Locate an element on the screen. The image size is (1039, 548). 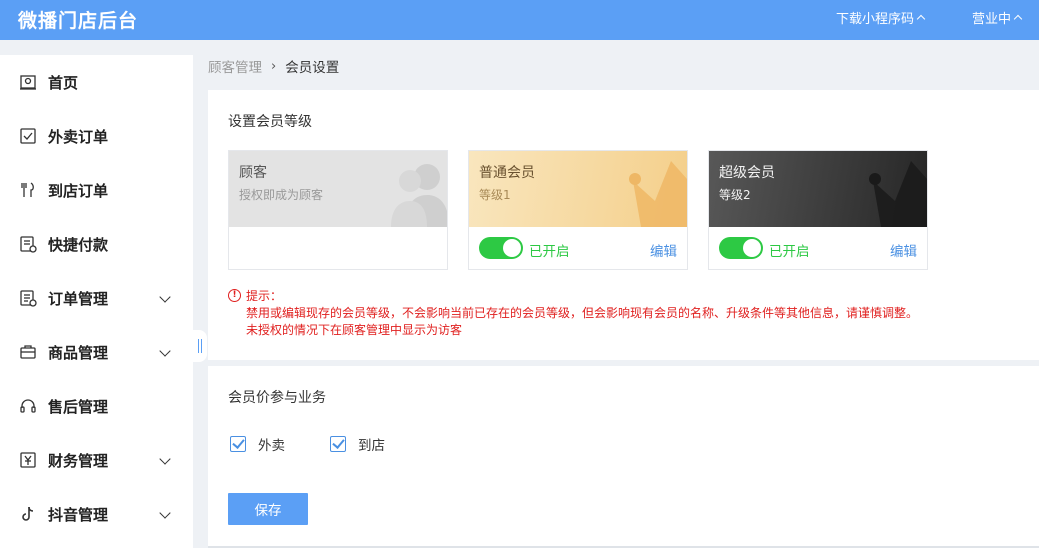
level-card-header: 超级会员 等级2 is located at coordinates (818, 189).